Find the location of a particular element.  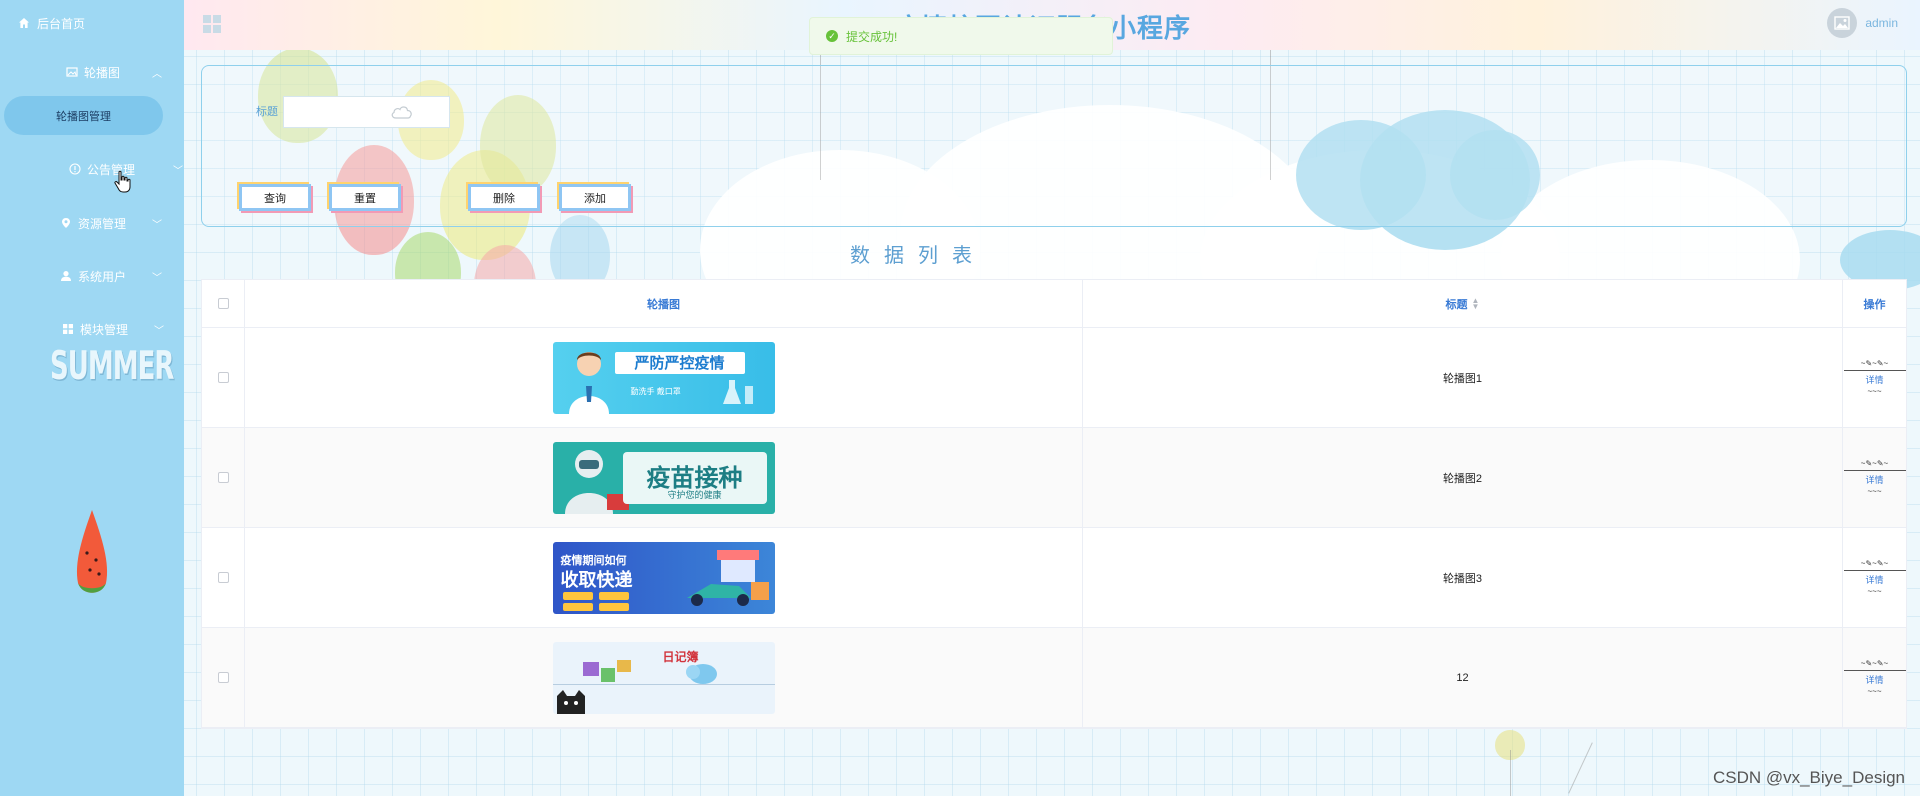

location-pin-icon is located at coordinates (66, 223).